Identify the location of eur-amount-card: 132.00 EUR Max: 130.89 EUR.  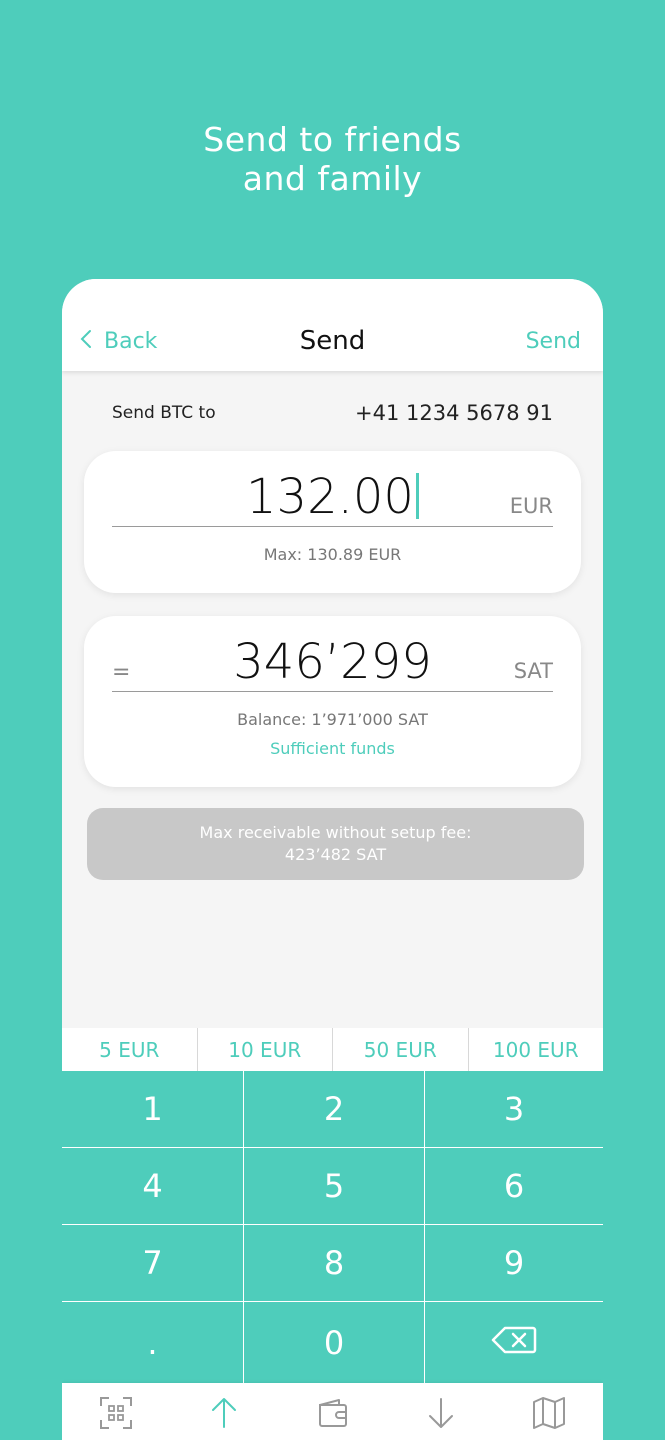
(332, 522).